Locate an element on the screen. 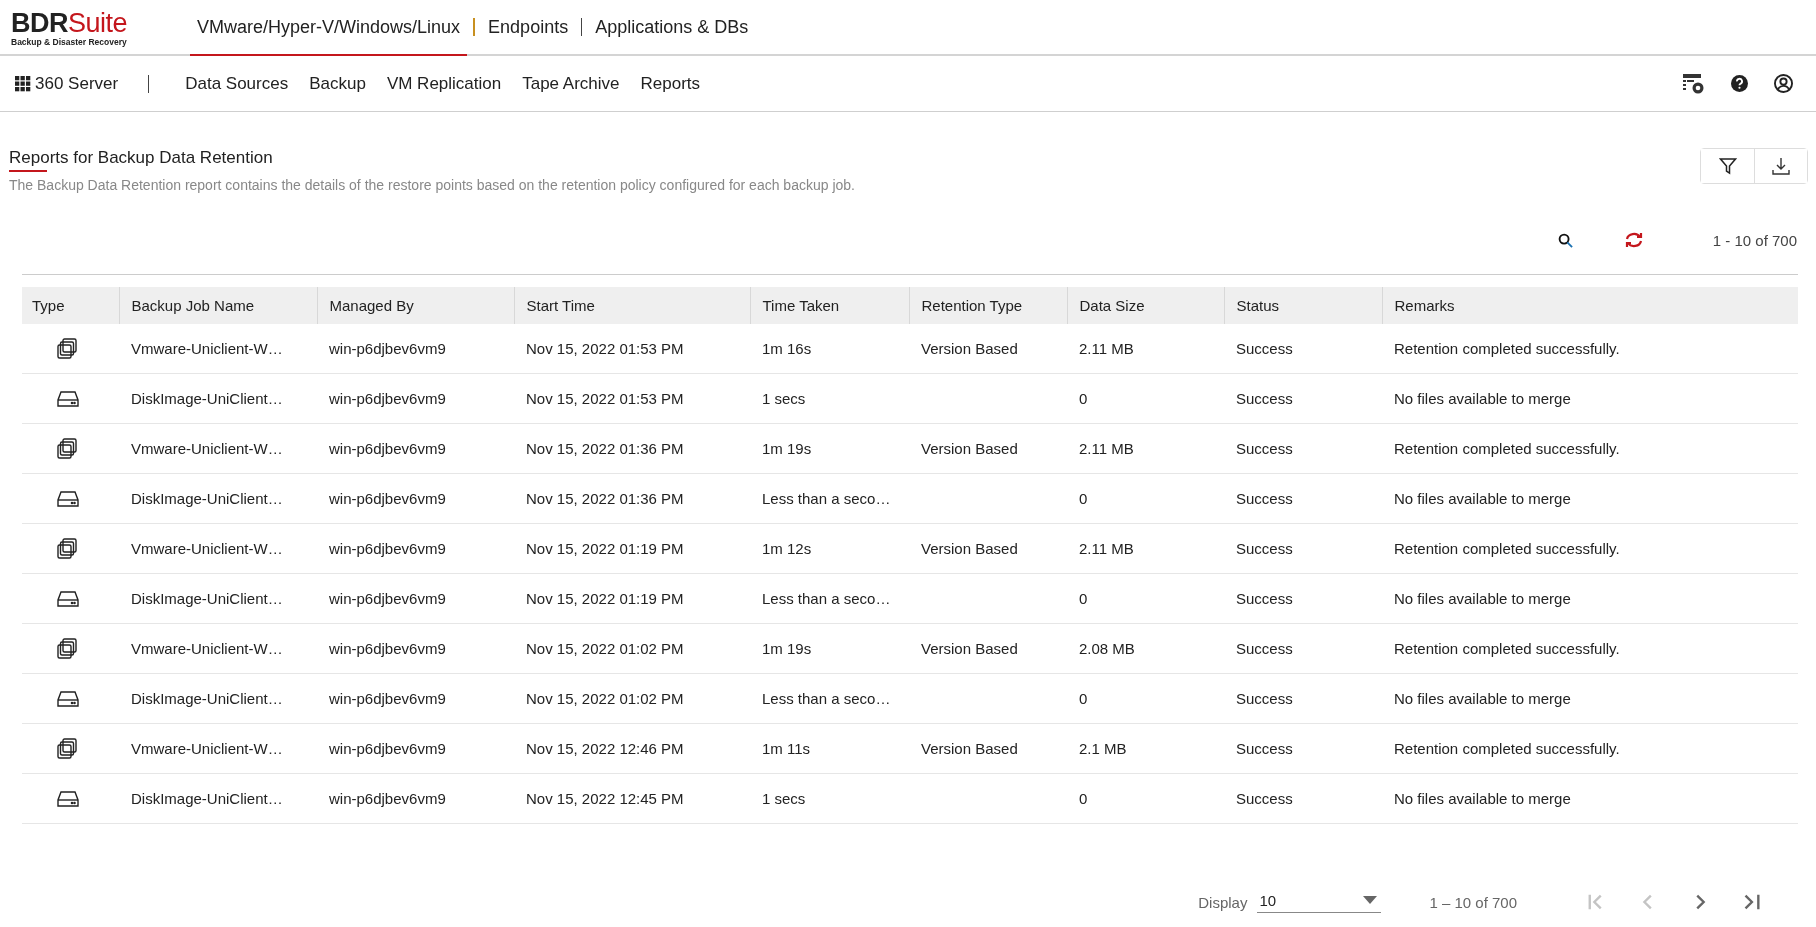 This screenshot has width=1816, height=927. app-grid-icon is located at coordinates (23, 83).